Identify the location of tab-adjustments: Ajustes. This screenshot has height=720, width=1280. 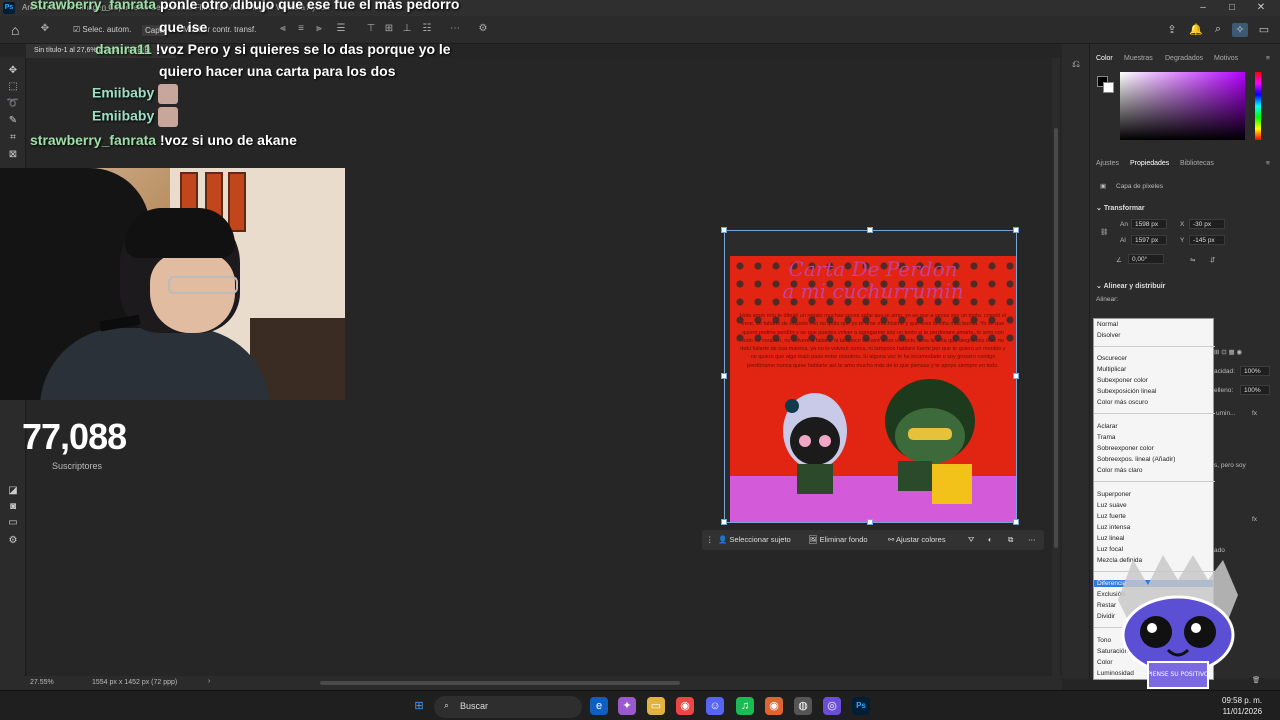
(1107, 163).